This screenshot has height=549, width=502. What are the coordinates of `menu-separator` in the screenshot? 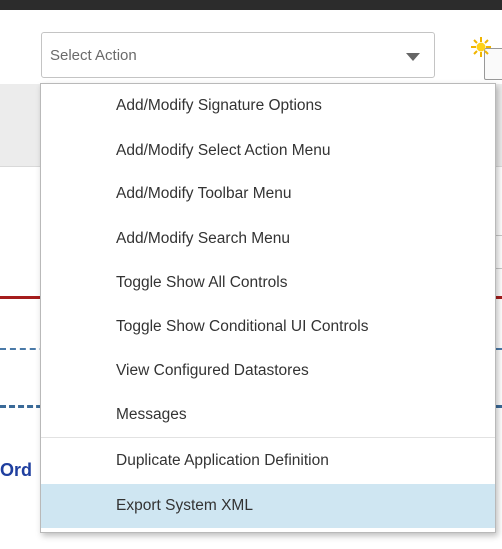 It's located at (268, 437).